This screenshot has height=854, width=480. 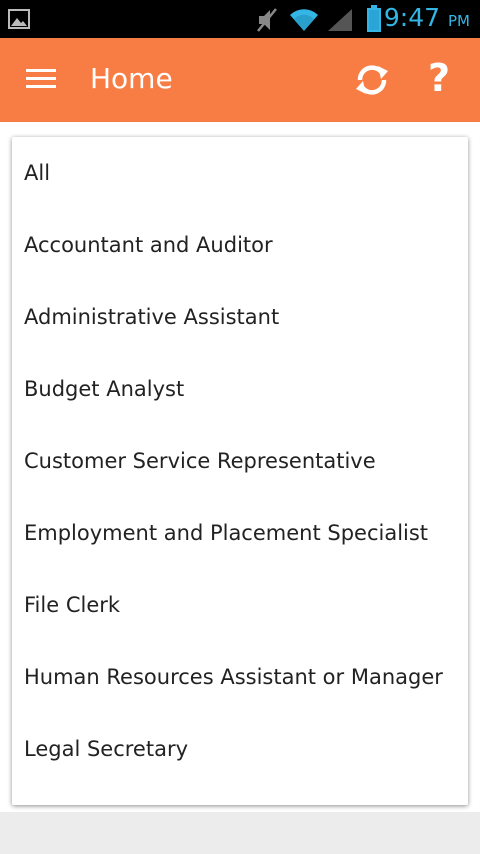 I want to click on dropdown-item: Budget Analyst, so click(x=240, y=389).